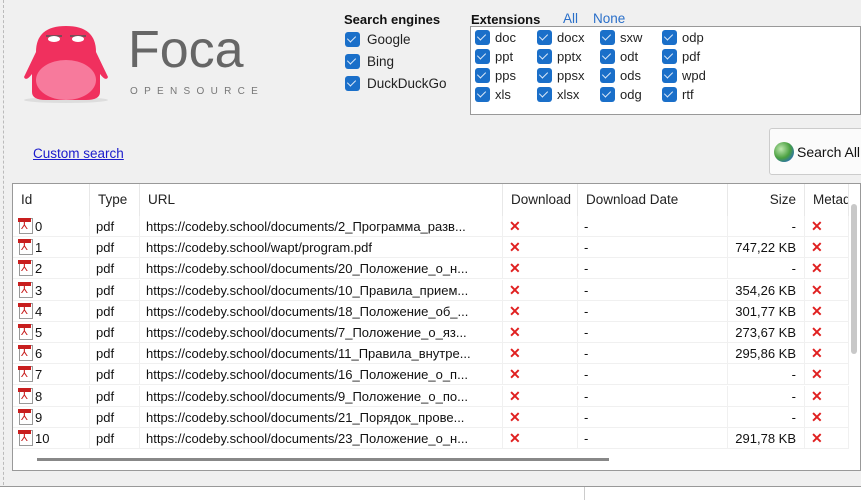  Describe the element at coordinates (620, 75) in the screenshot. I see `extension-ods: ods` at that location.